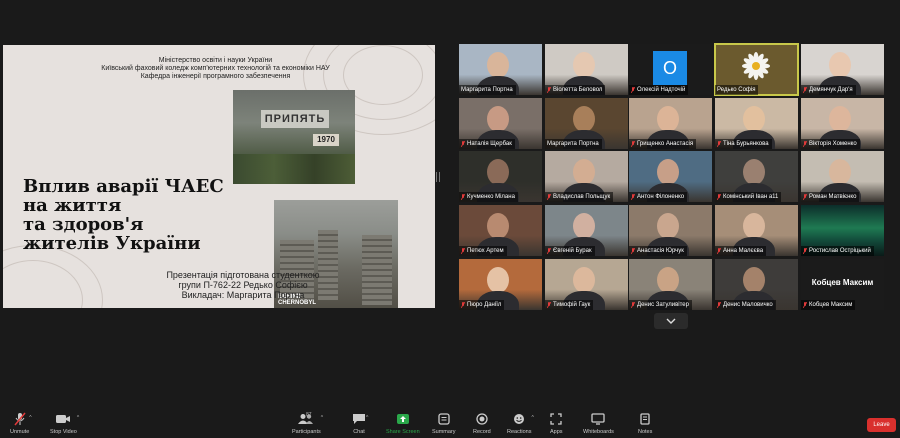 The height and width of the screenshot is (438, 900). I want to click on whiteboards-button: Whiteboards, so click(598, 423).